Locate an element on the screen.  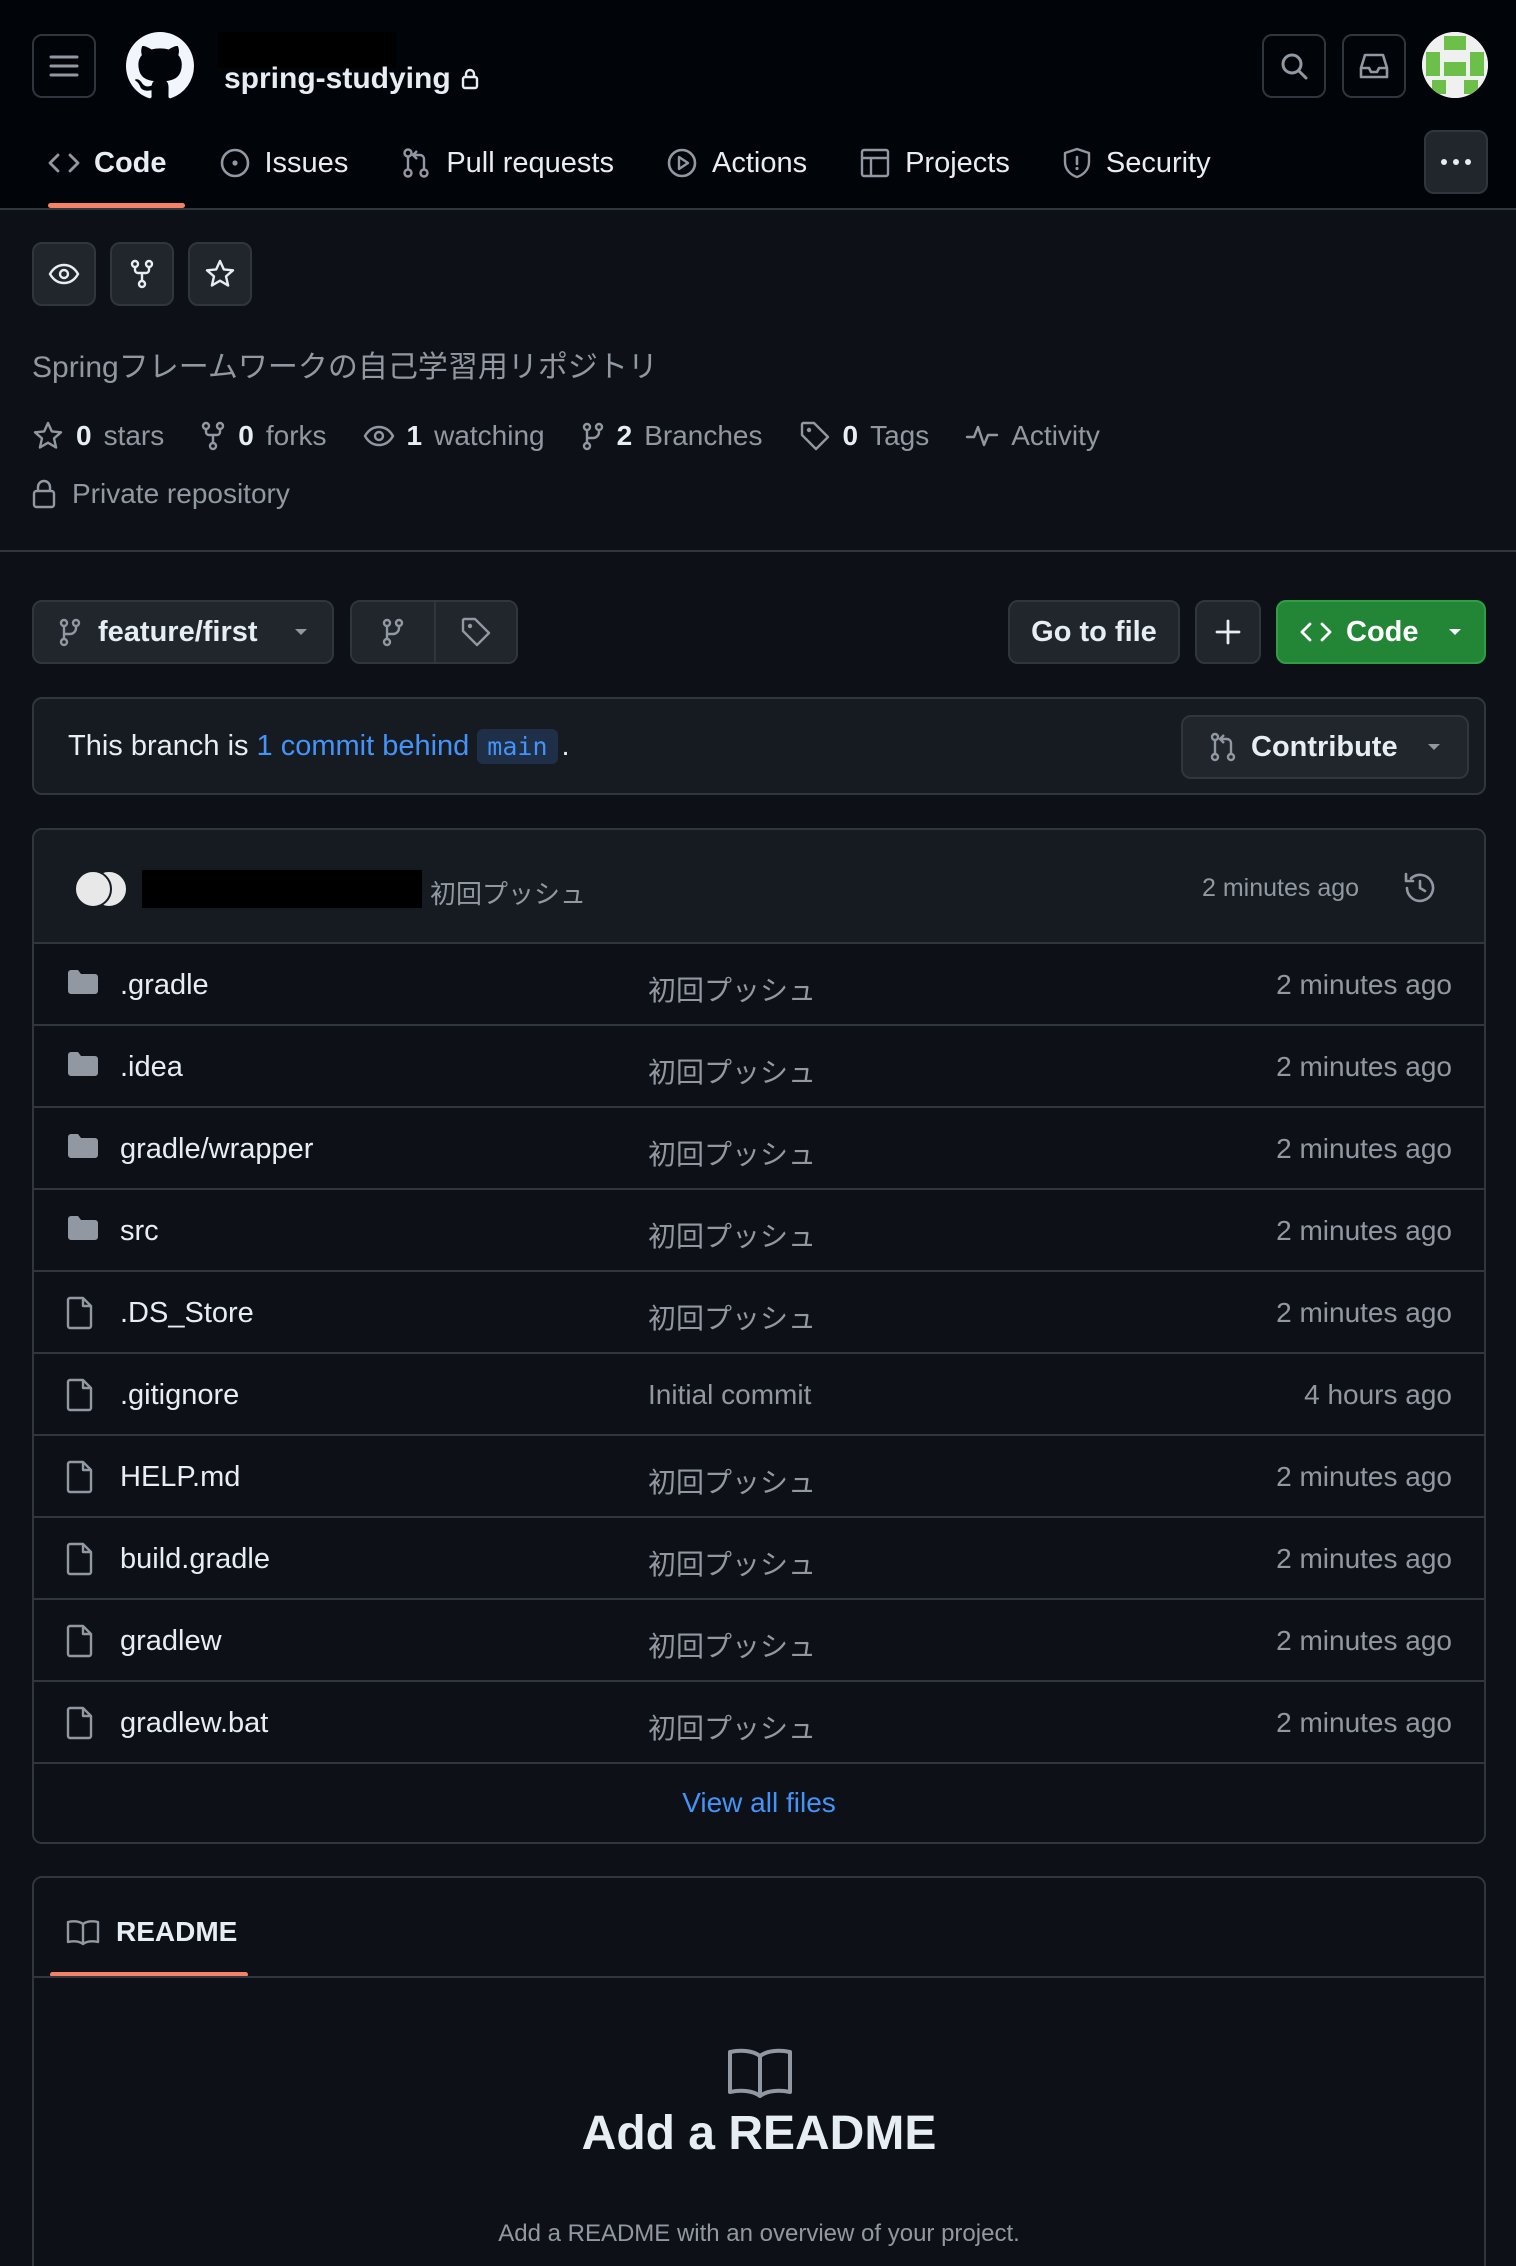
readme-divider is located at coordinates (759, 1977).